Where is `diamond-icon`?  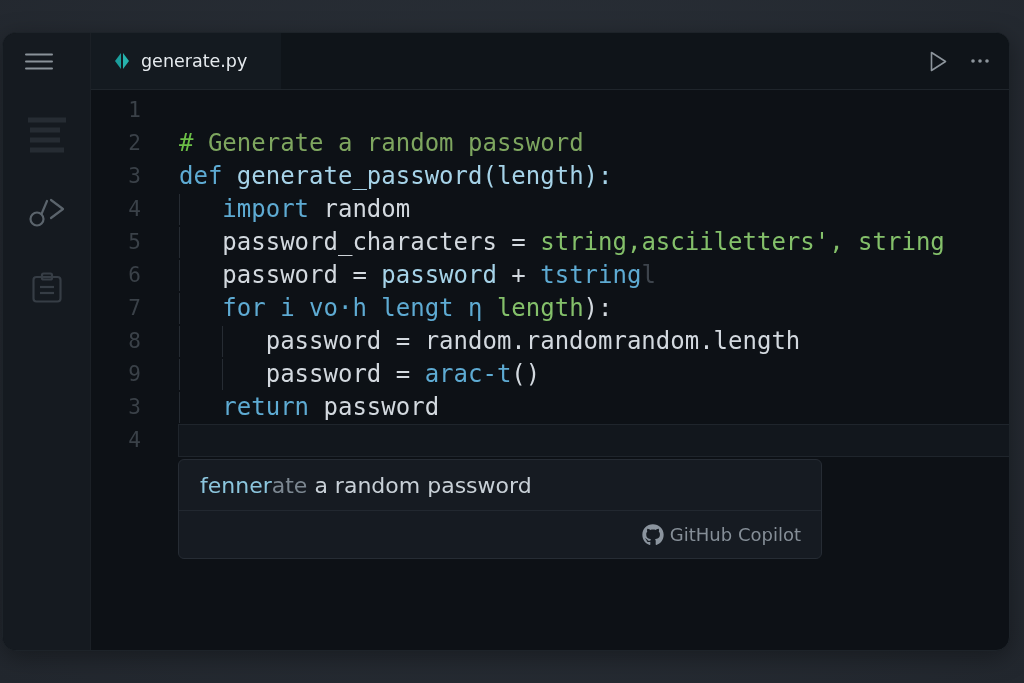 diamond-icon is located at coordinates (122, 61).